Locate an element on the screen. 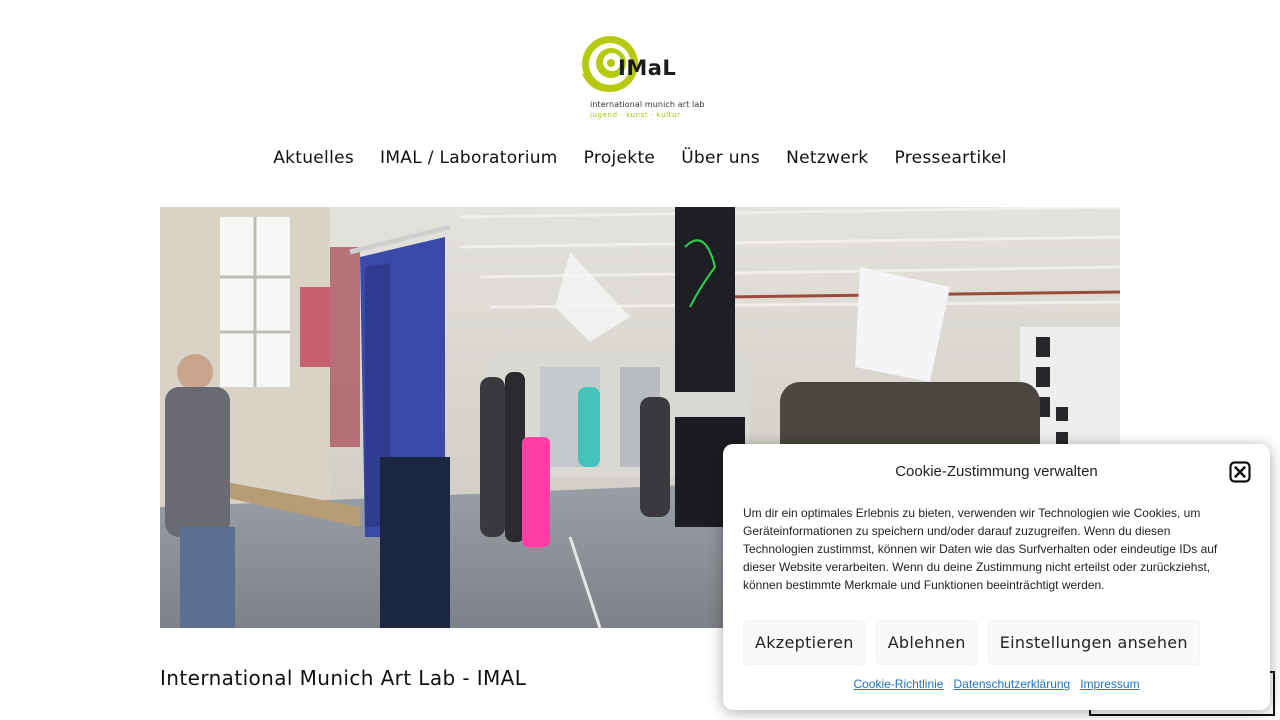 The height and width of the screenshot is (720, 1280). privacy-policy-link: Datenschutzerklärung is located at coordinates (1011, 684).